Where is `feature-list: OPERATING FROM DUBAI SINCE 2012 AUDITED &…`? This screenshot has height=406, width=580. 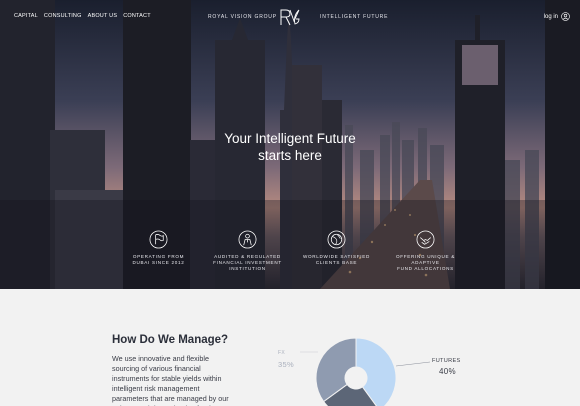 feature-list: OPERATING FROM DUBAI SINCE 2012 AUDITED &… is located at coordinates (292, 251).